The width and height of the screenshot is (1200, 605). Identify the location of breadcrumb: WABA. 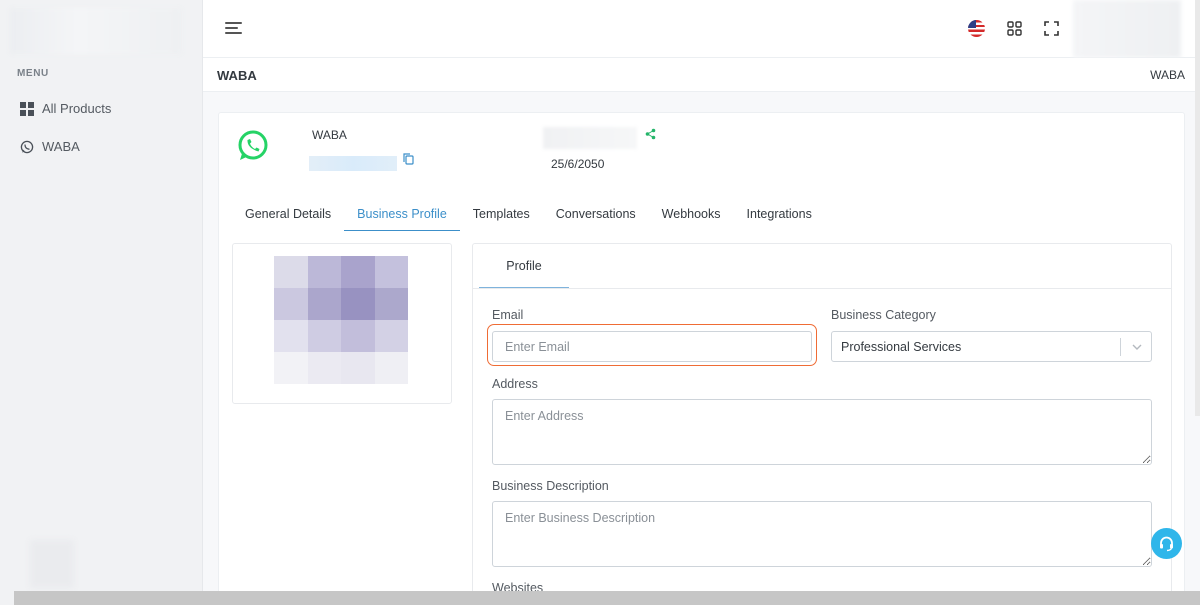
(1167, 75).